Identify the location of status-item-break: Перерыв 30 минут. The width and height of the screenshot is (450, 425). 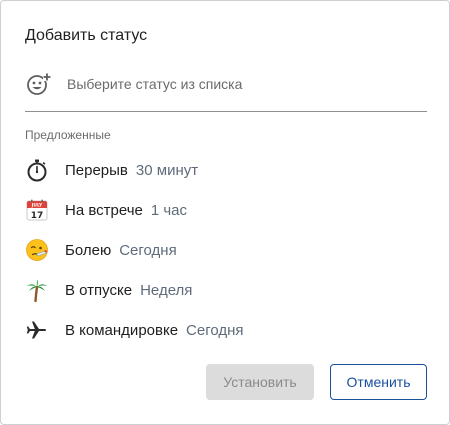
(225, 170).